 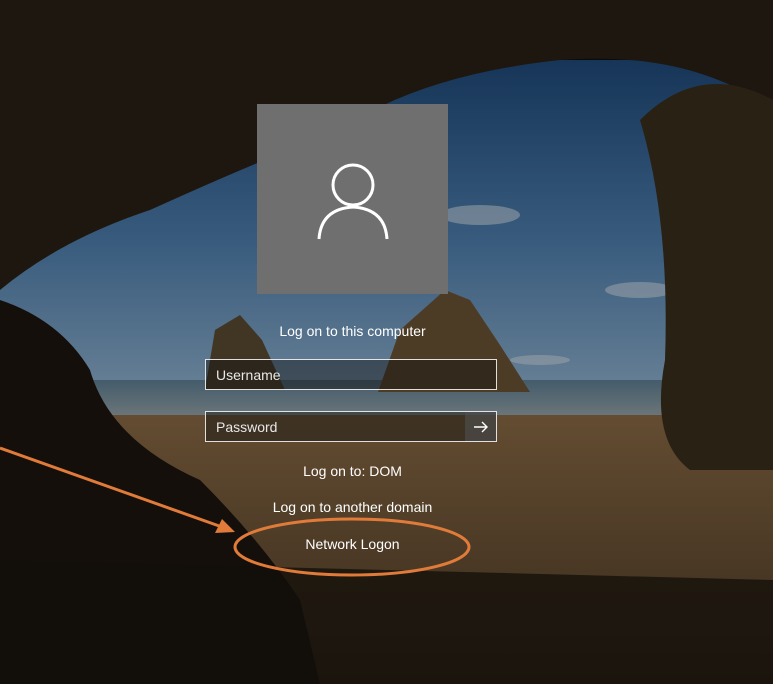 I want to click on network-logon-link: Network Logon, so click(x=352, y=544).